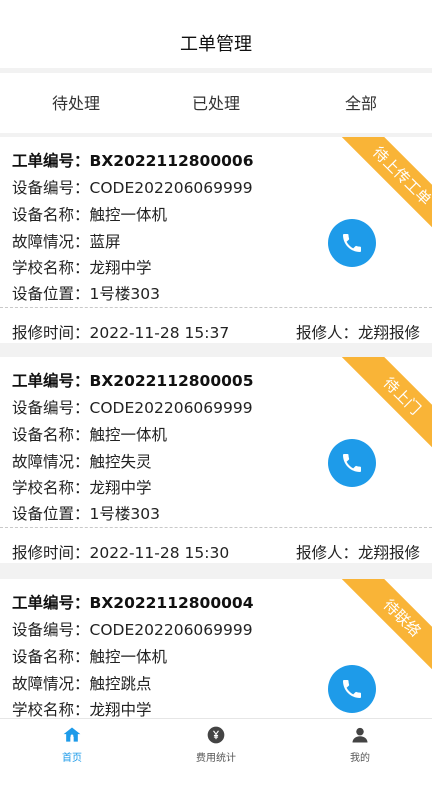 This screenshot has width=432, height=785. Describe the element at coordinates (171, 381) in the screenshot. I see `order-number-value: BX2022112800005` at that location.